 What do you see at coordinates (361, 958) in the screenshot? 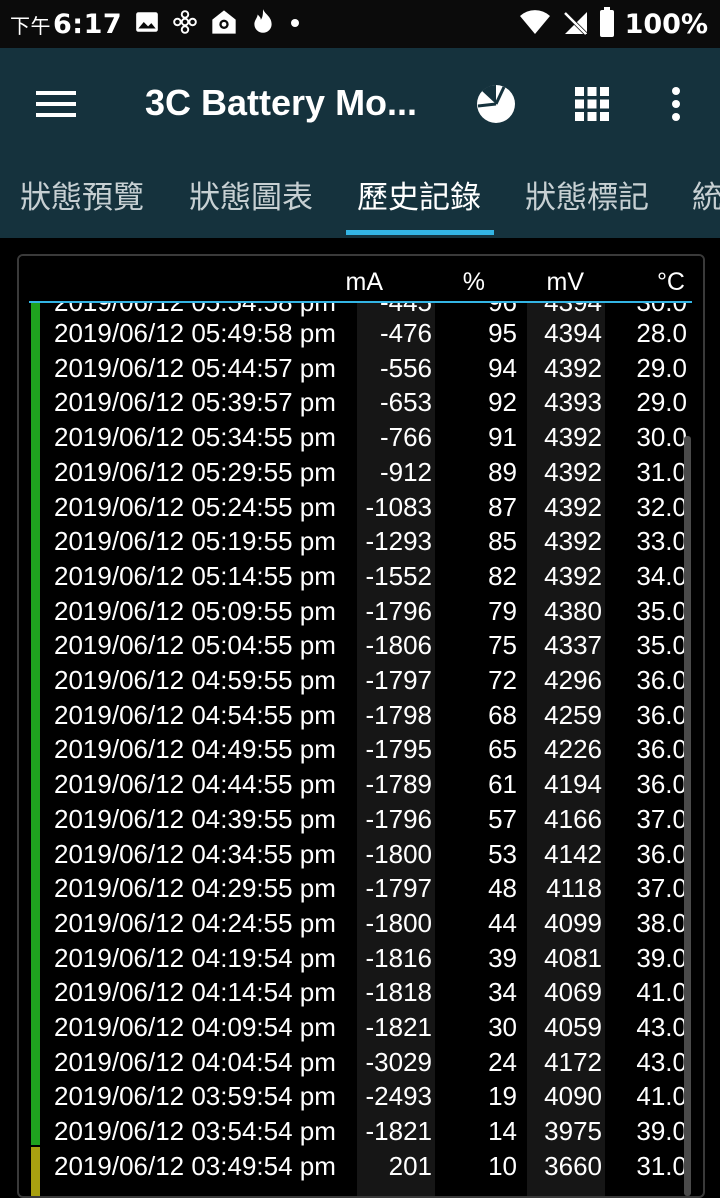
I see `history-row: 2019/06/12 04:19:54 pm -1816 39 4081 39.0` at bounding box center [361, 958].